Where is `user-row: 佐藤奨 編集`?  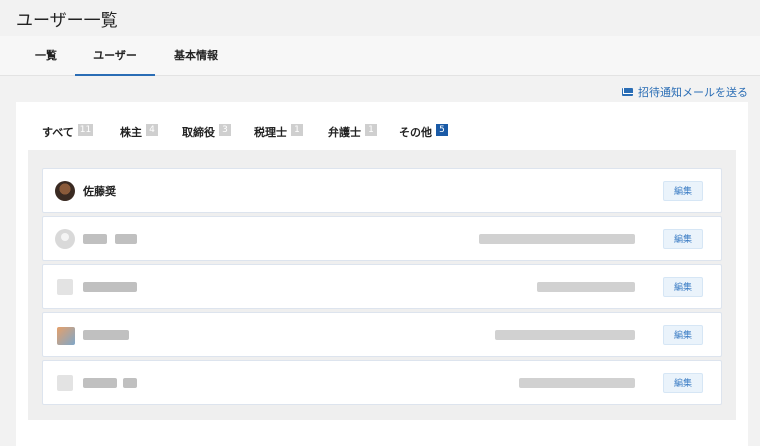 user-row: 佐藤奨 編集 is located at coordinates (382, 190).